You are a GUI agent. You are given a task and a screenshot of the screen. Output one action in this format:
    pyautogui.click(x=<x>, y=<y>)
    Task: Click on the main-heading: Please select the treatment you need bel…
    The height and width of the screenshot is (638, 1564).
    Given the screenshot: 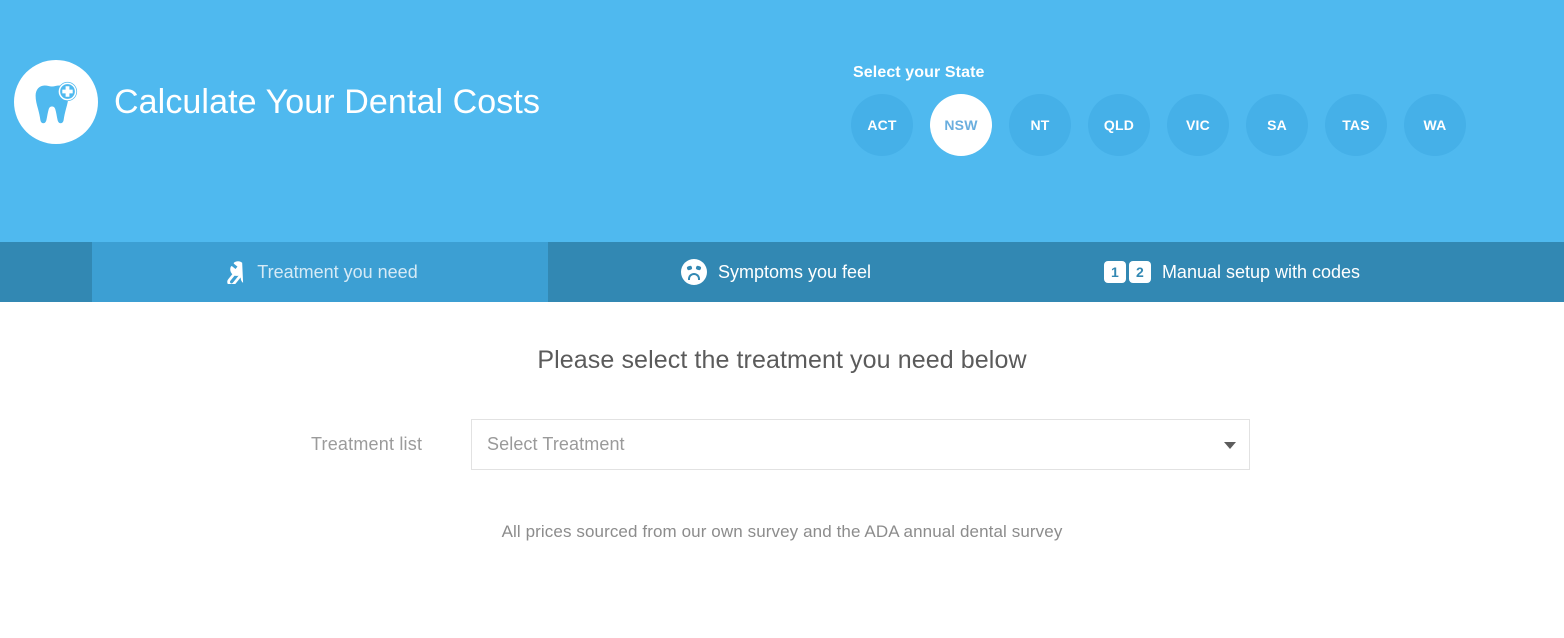 What is the action you would take?
    pyautogui.click(x=782, y=360)
    